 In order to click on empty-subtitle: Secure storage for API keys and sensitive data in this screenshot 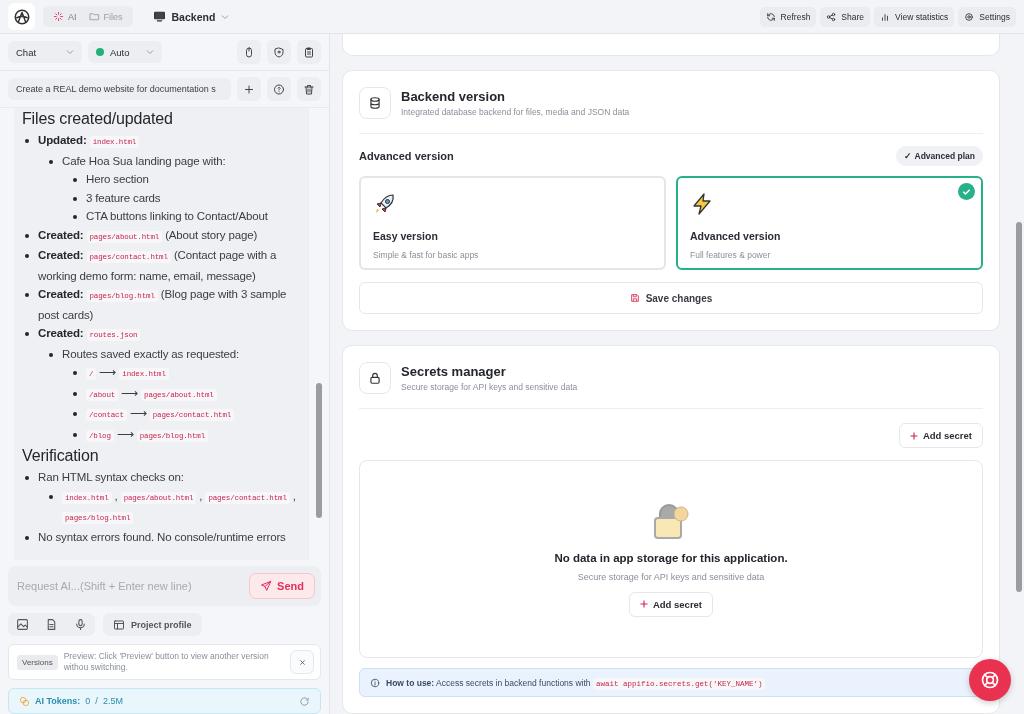, I will do `click(671, 576)`.